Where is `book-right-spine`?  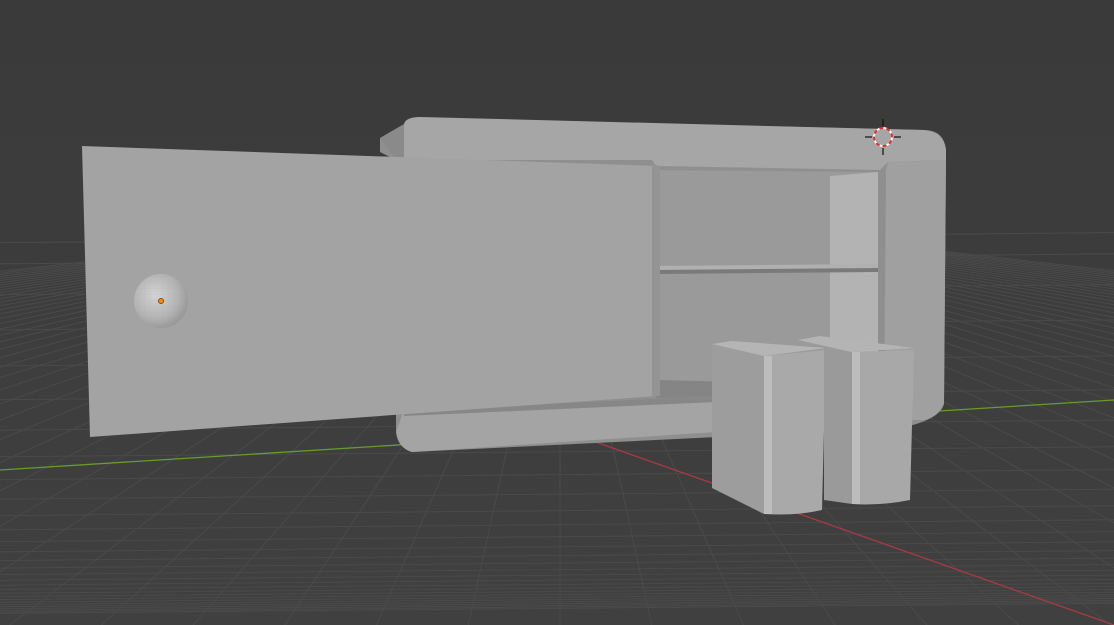 book-right-spine is located at coordinates (883, 427).